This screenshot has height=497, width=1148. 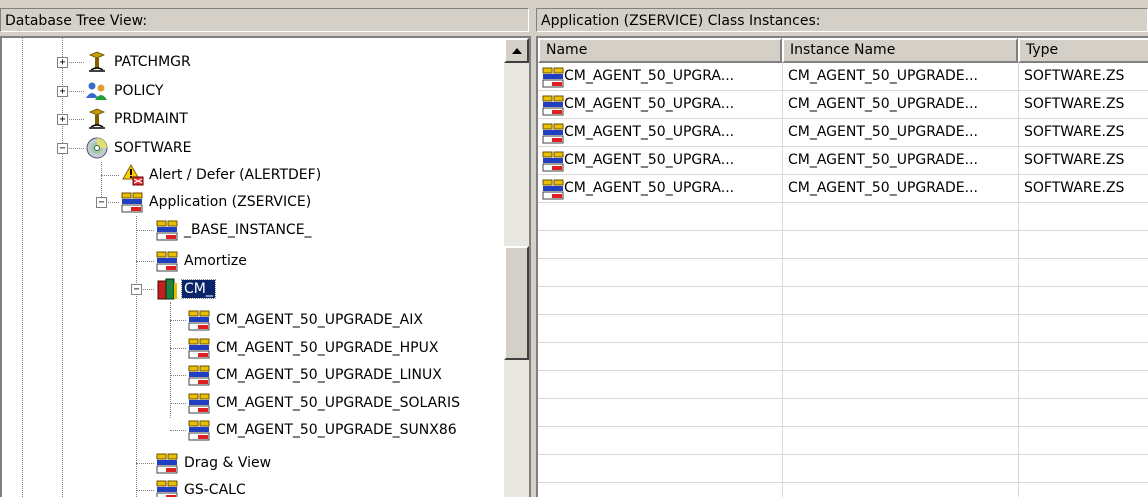 I want to click on tree-node-cm-agent-linux: CM_AGENT_50_UPGRADE_LINUX, so click(x=315, y=375).